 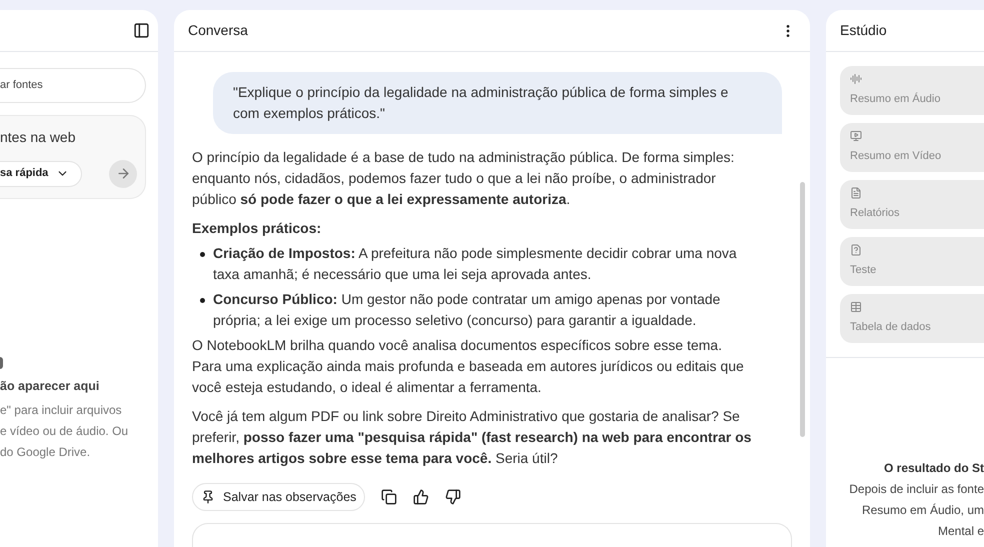 I want to click on studio-tool-button: Relatórios, so click(x=912, y=204).